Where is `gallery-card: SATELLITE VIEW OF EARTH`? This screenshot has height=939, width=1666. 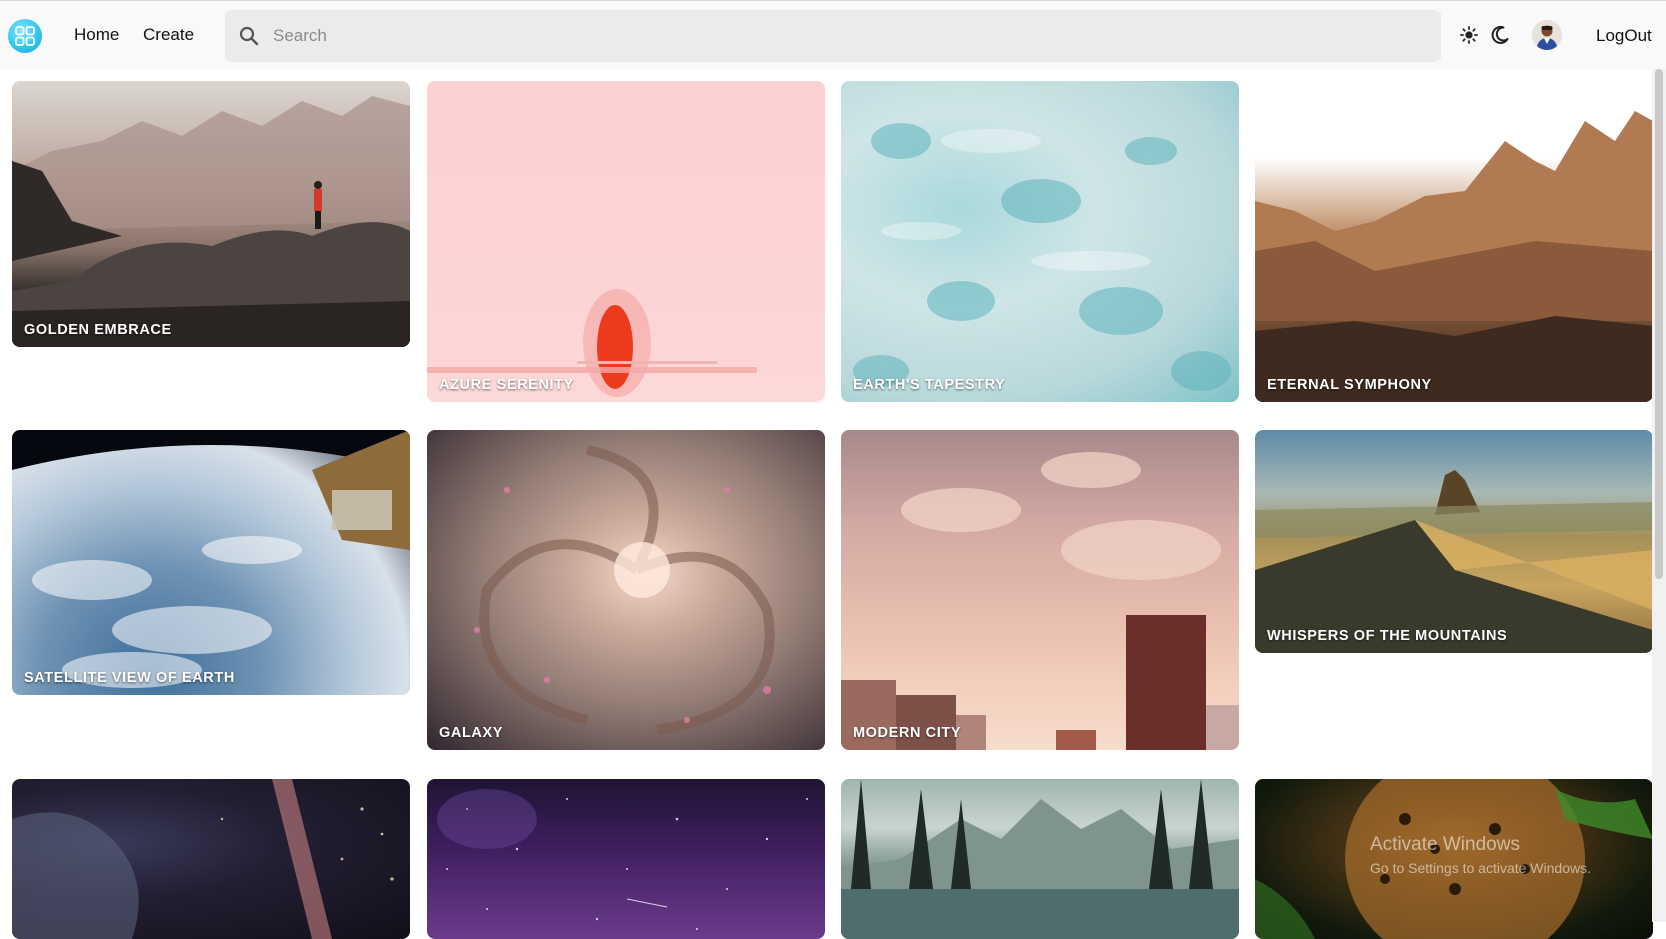
gallery-card: SATELLITE VIEW OF EARTH is located at coordinates (211, 562).